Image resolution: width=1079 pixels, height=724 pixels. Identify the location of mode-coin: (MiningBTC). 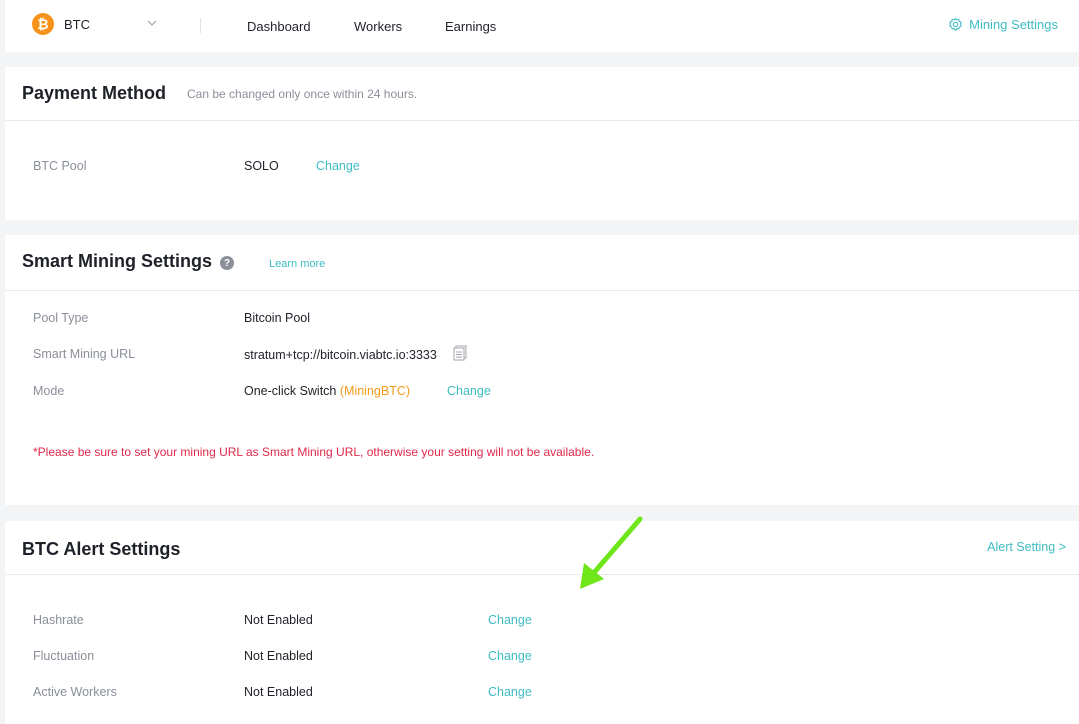
(375, 391).